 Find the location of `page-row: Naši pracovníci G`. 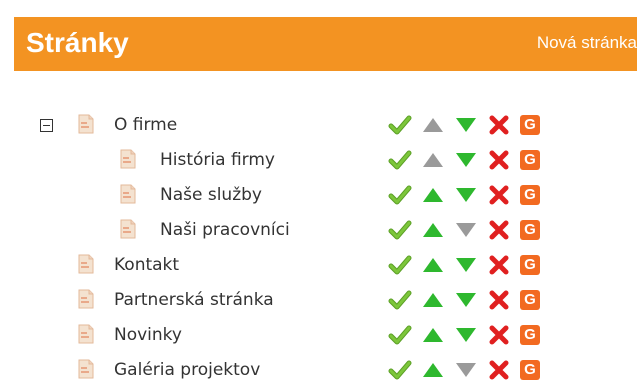

page-row: Naši pracovníci G is located at coordinates (318, 234).